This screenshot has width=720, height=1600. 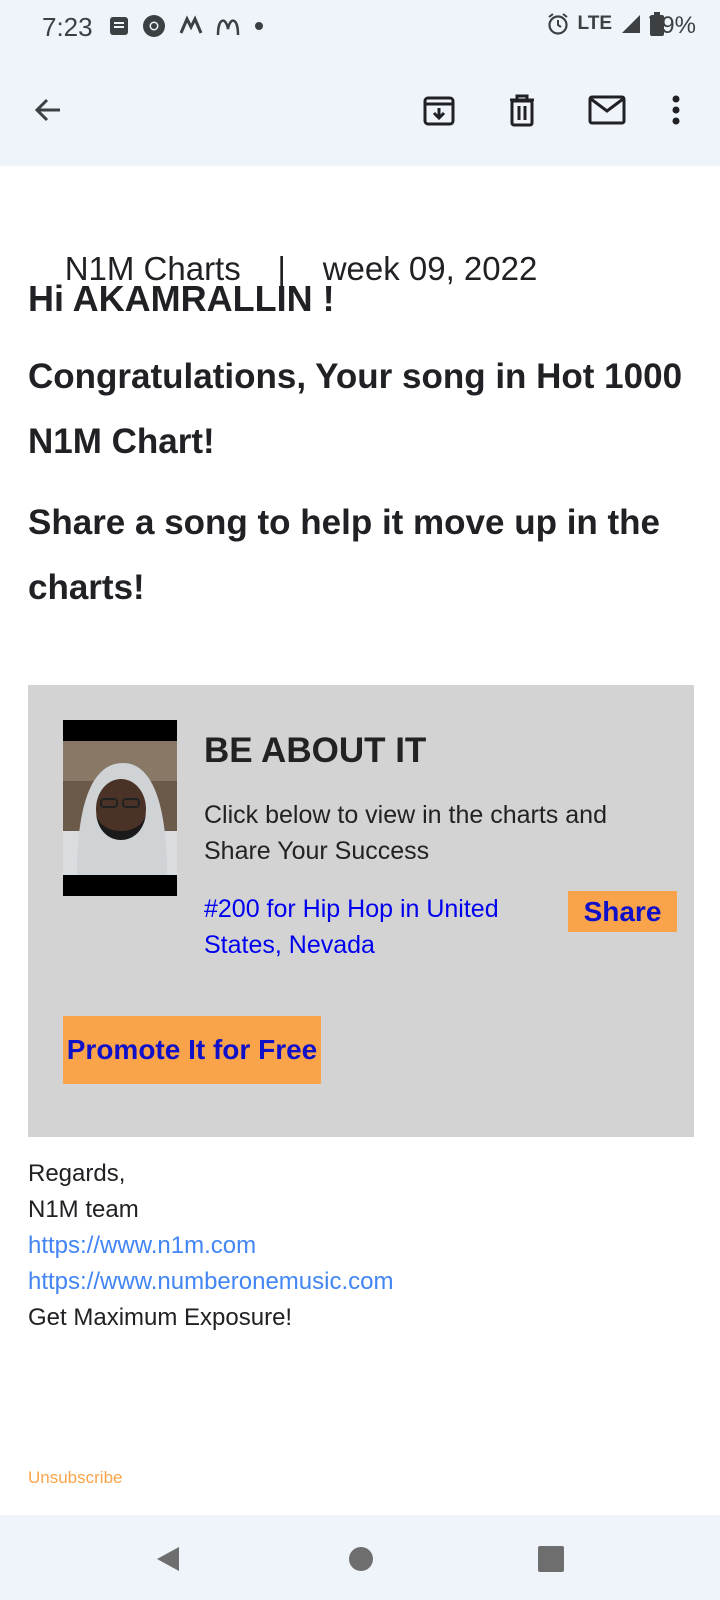 What do you see at coordinates (360, 111) in the screenshot?
I see `app-bar` at bounding box center [360, 111].